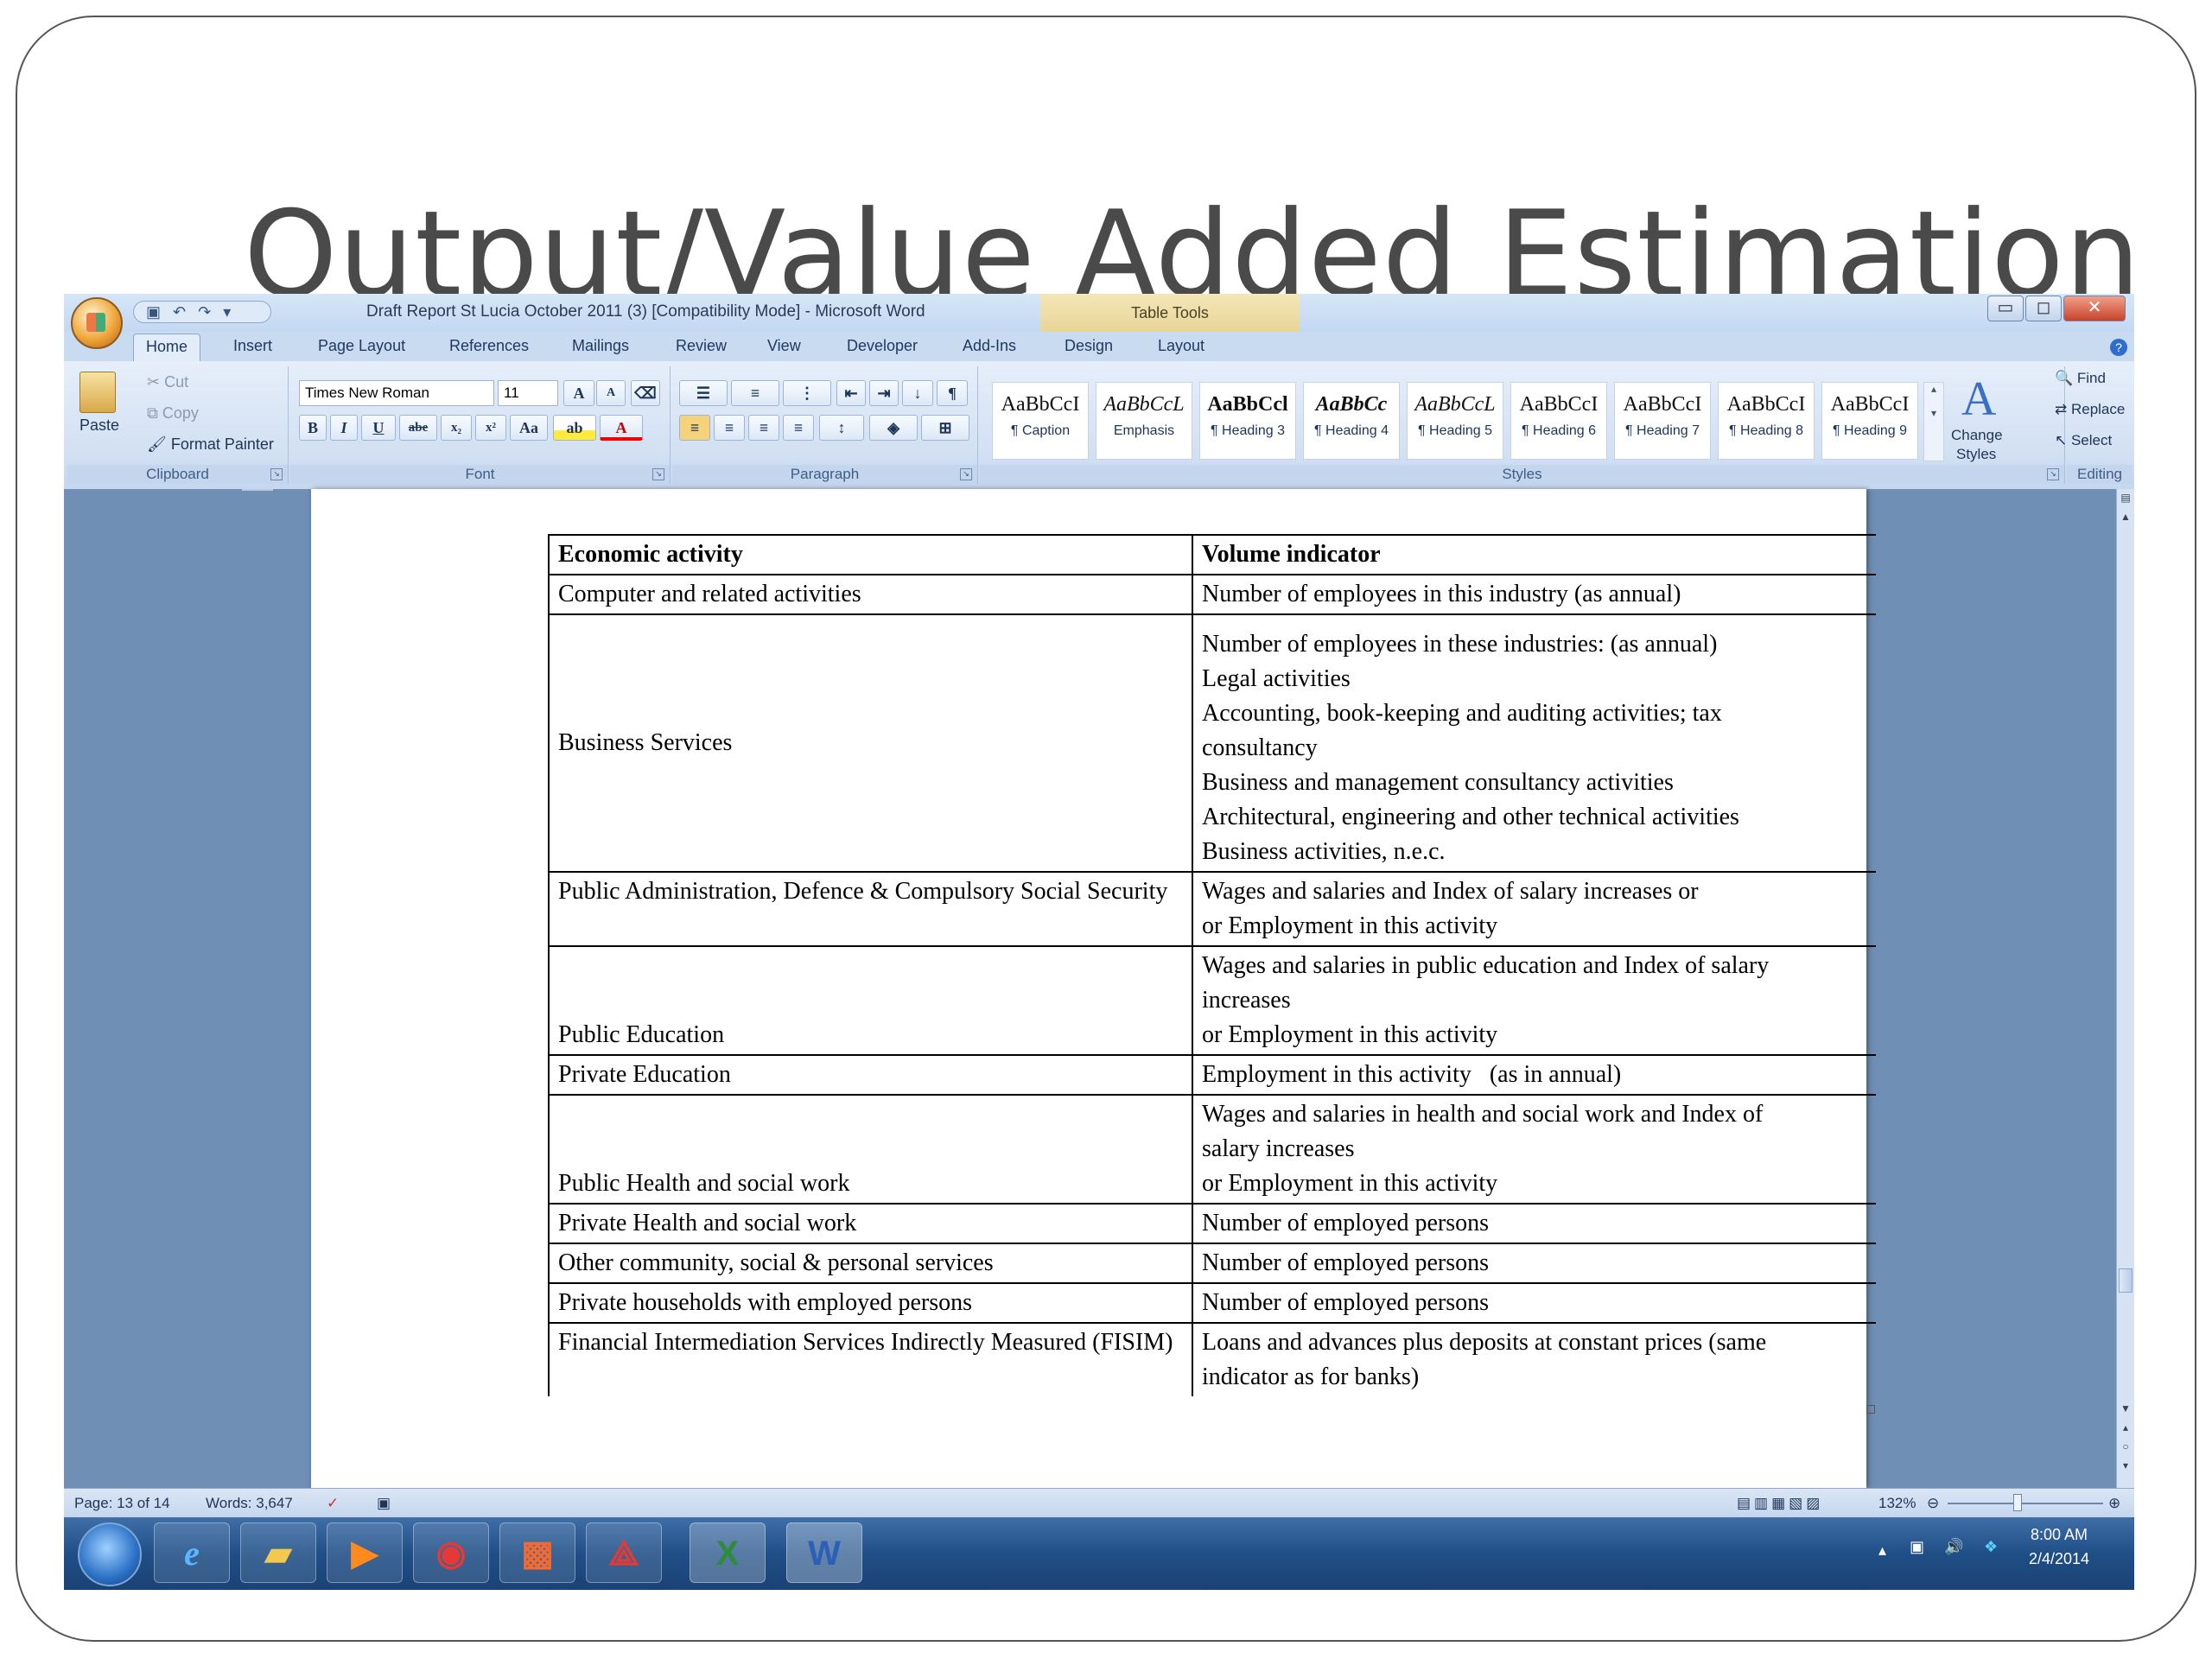 The image size is (2212, 1659). Describe the element at coordinates (2125, 988) in the screenshot. I see `vertical-scrollbar: ▤ ▲ ▼ ▴ ○ ▾` at that location.